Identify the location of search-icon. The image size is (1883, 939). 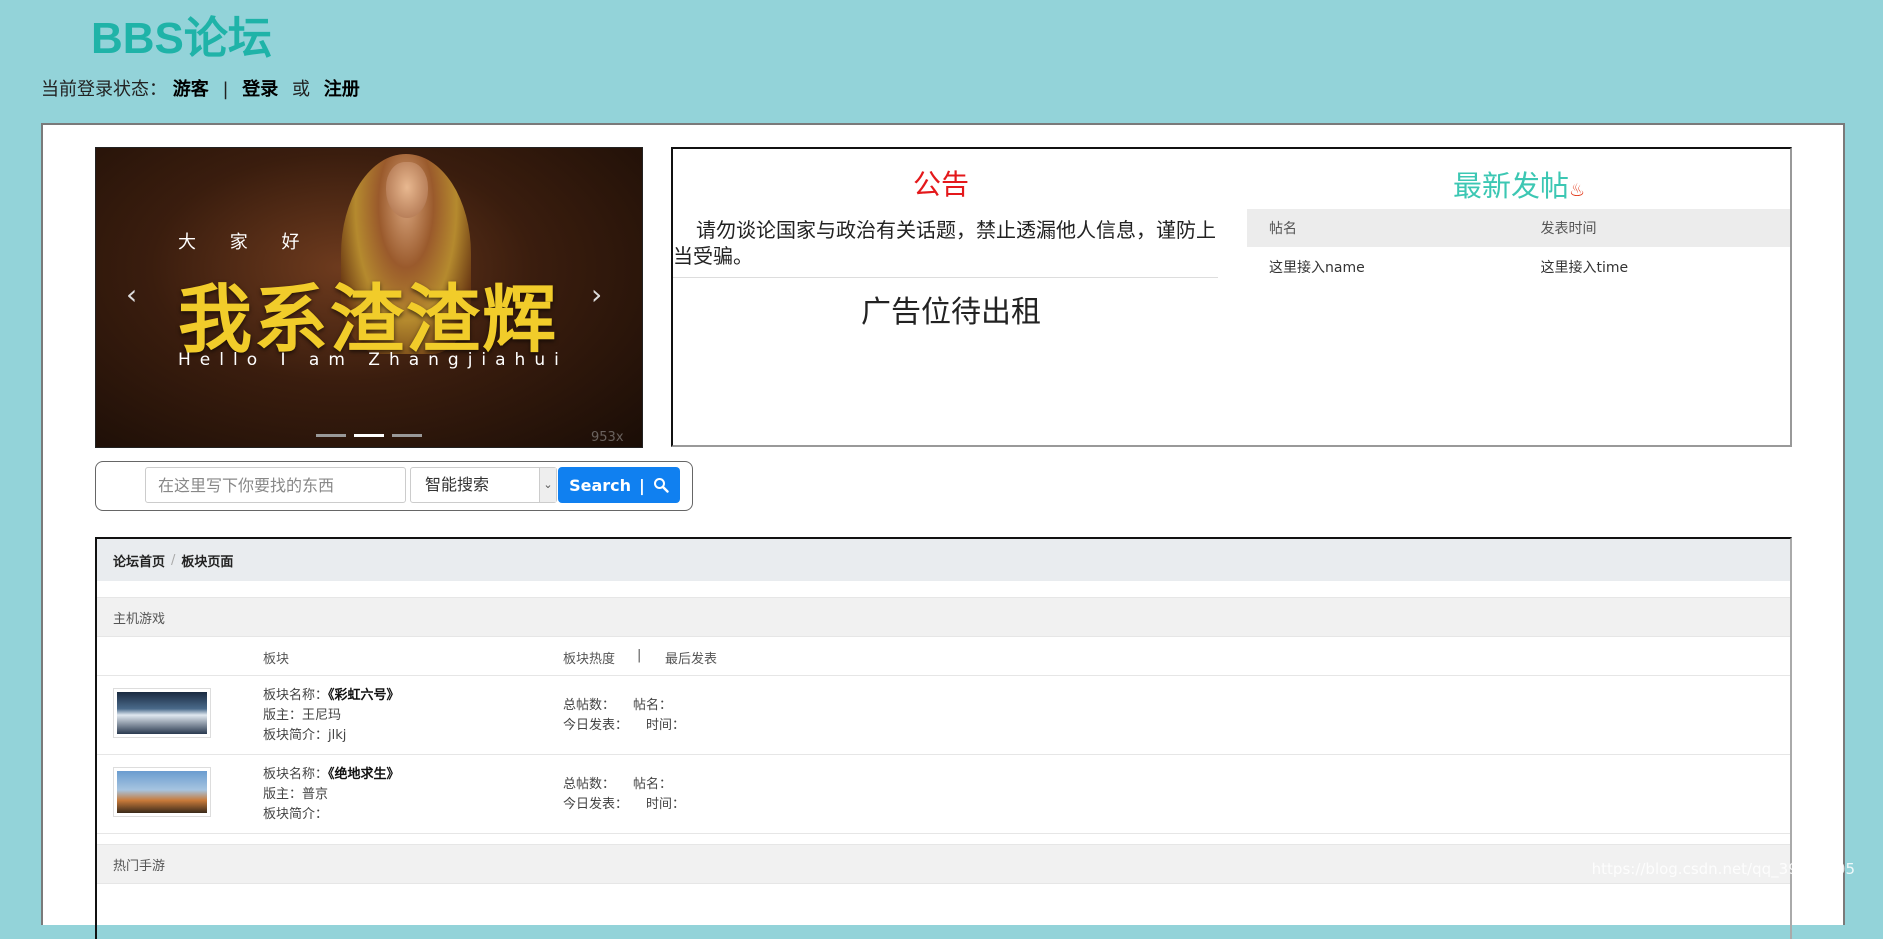
(661, 485).